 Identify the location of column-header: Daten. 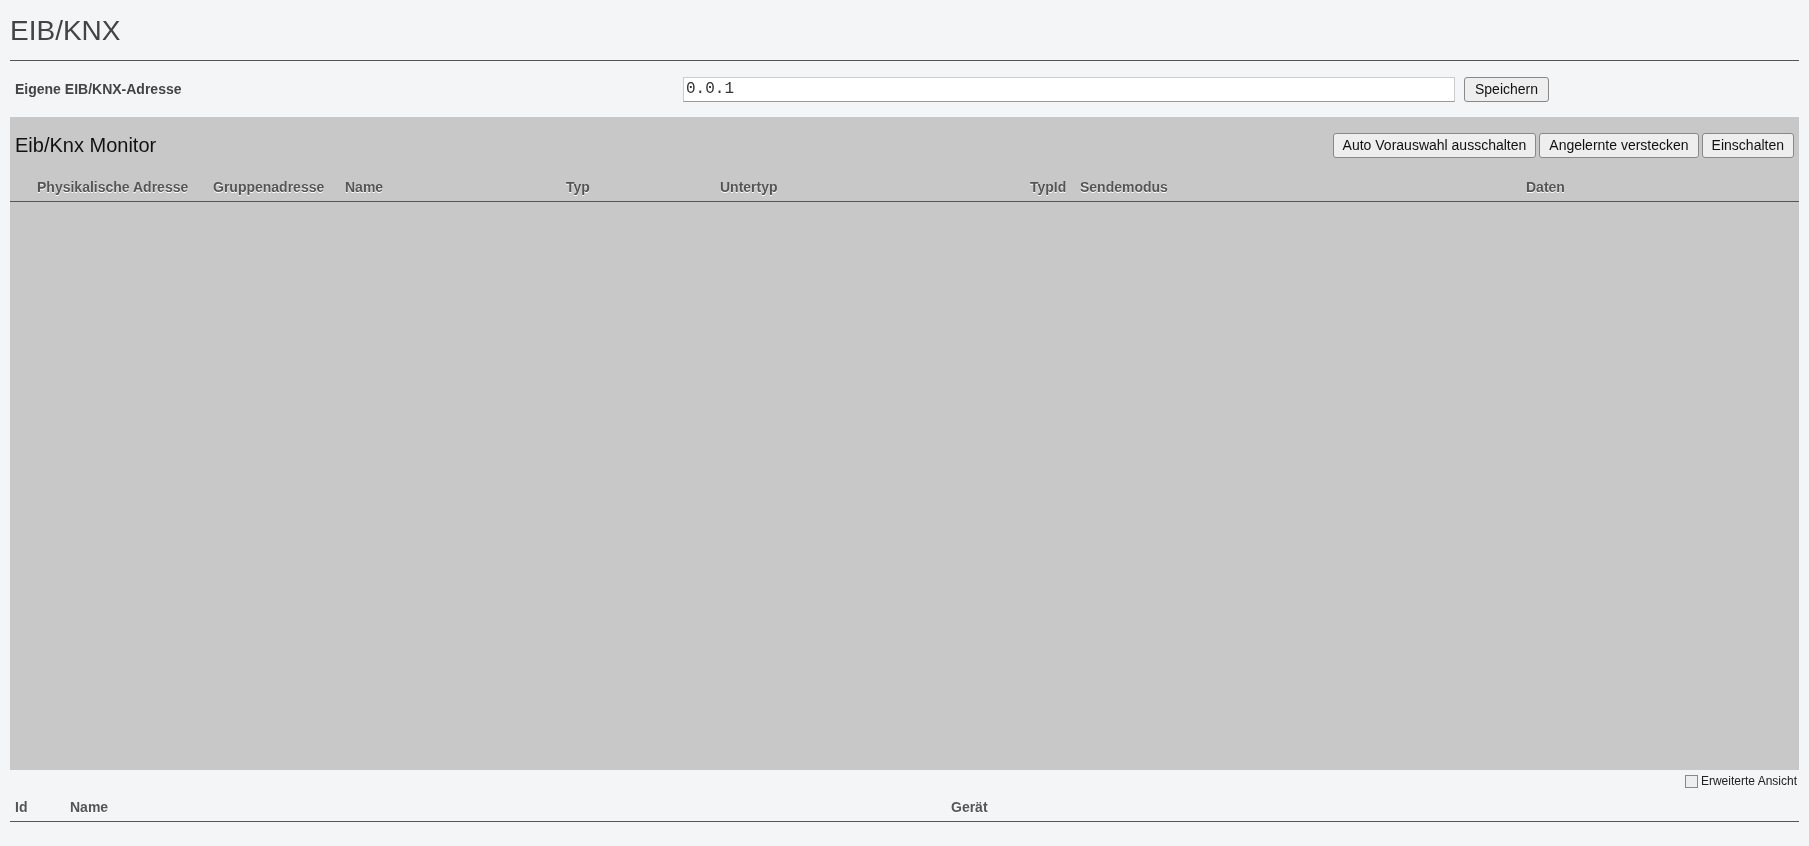
(1545, 186).